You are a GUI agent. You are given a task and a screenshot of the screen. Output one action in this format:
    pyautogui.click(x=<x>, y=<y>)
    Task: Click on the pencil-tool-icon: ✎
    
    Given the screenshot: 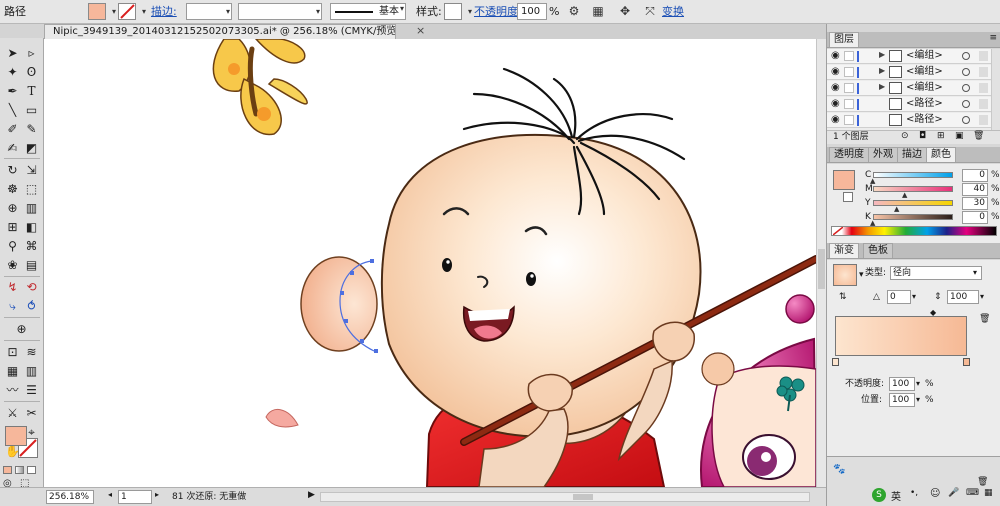 What is the action you would take?
    pyautogui.click(x=31, y=129)
    